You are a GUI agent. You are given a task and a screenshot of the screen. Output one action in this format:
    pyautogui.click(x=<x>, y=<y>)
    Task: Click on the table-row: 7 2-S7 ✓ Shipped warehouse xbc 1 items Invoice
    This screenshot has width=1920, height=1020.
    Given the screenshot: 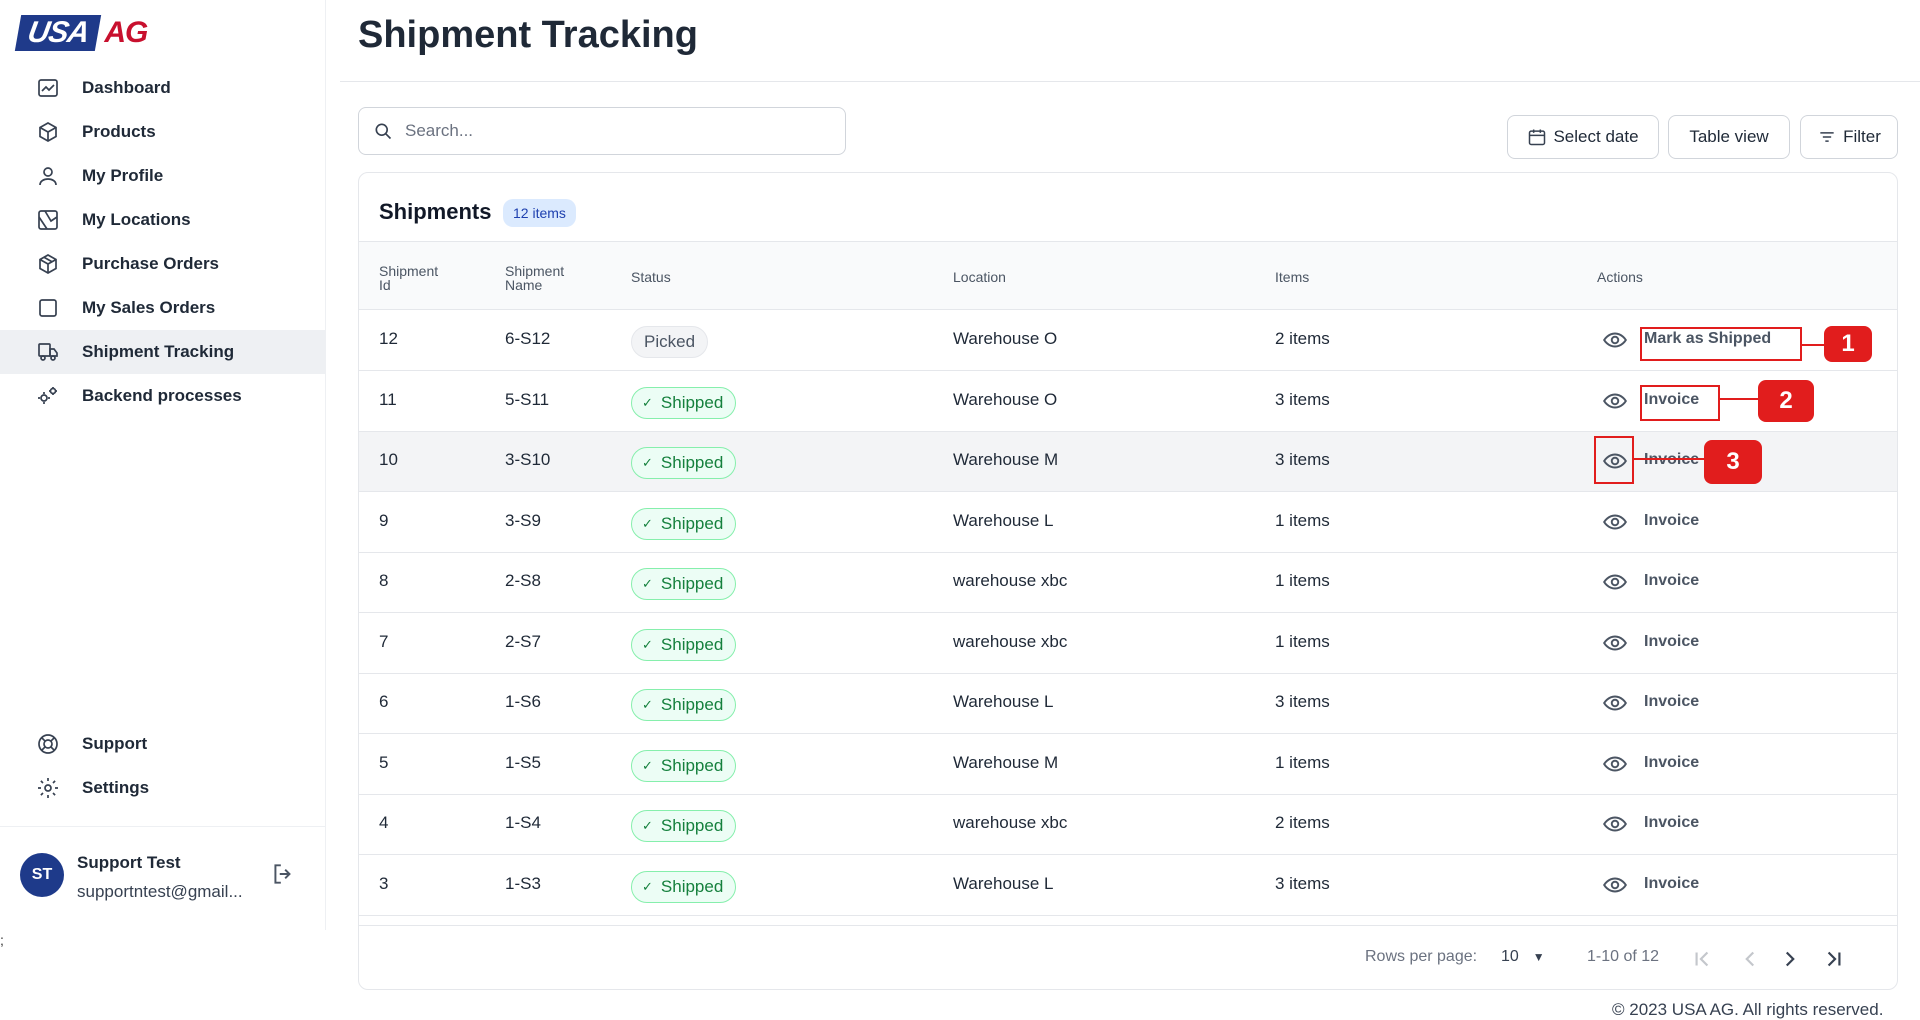 What is the action you would take?
    pyautogui.click(x=1128, y=644)
    